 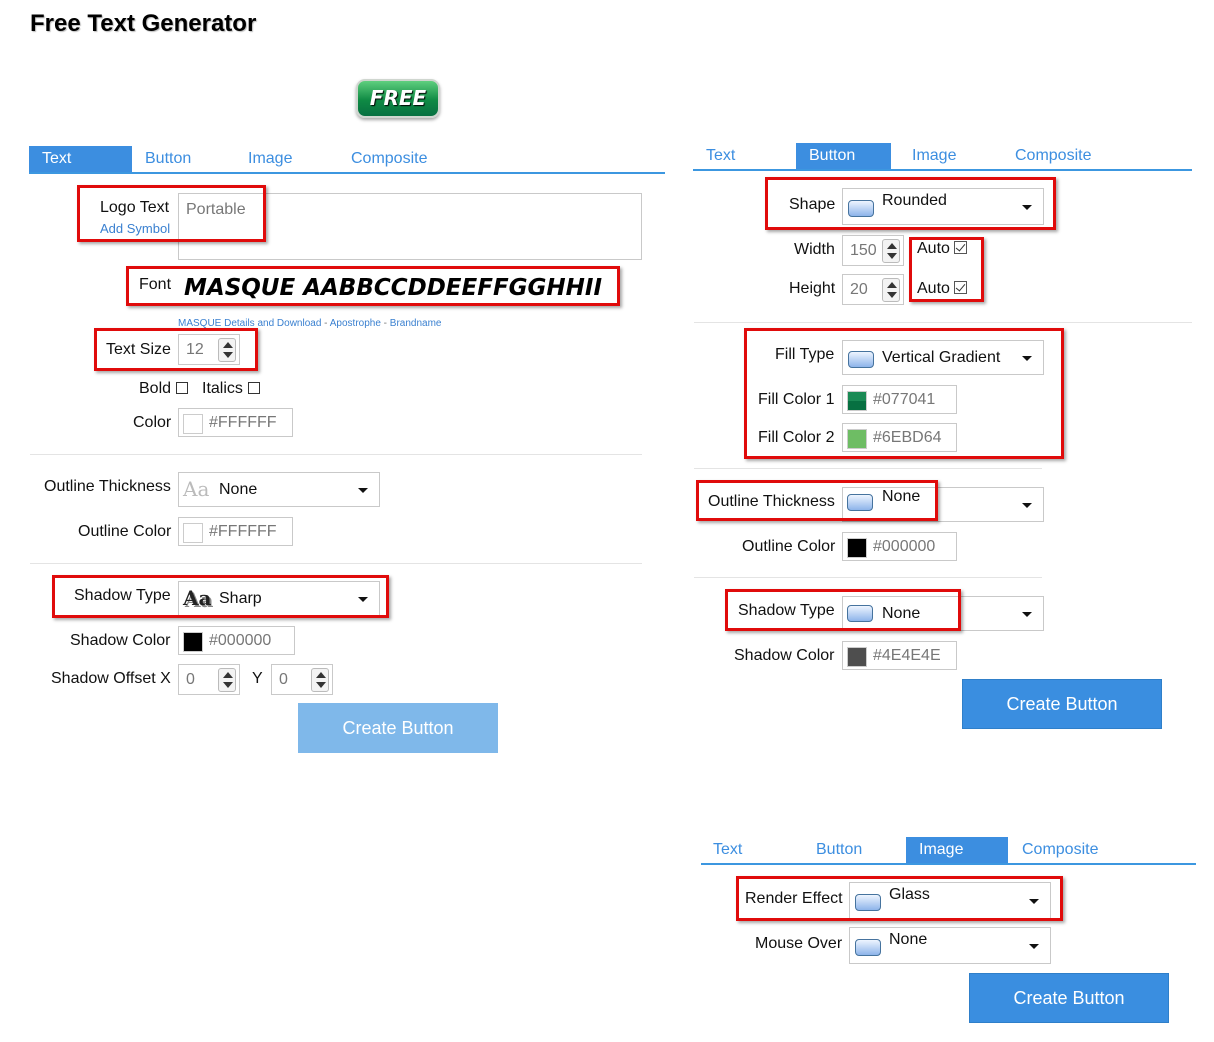 What do you see at coordinates (796, 437) in the screenshot?
I see `fill-color2-label: Fill Color 2` at bounding box center [796, 437].